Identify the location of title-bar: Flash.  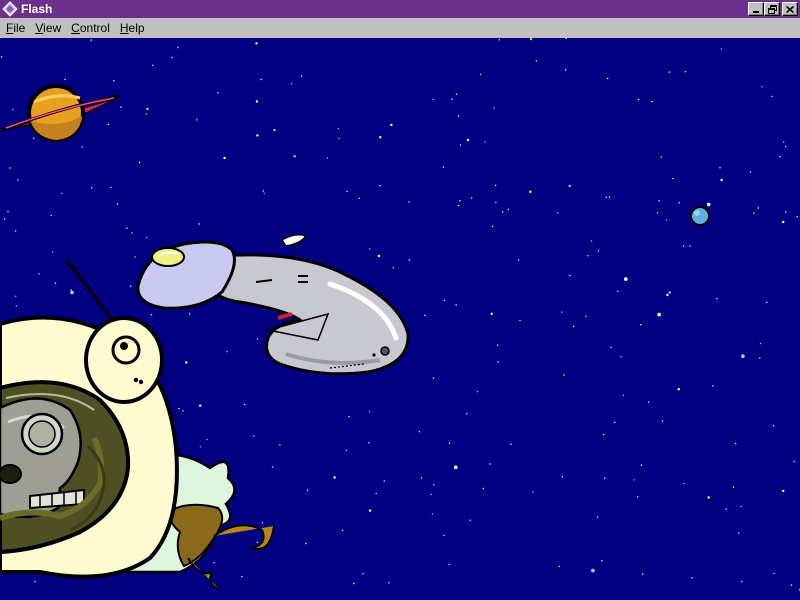
(400, 9).